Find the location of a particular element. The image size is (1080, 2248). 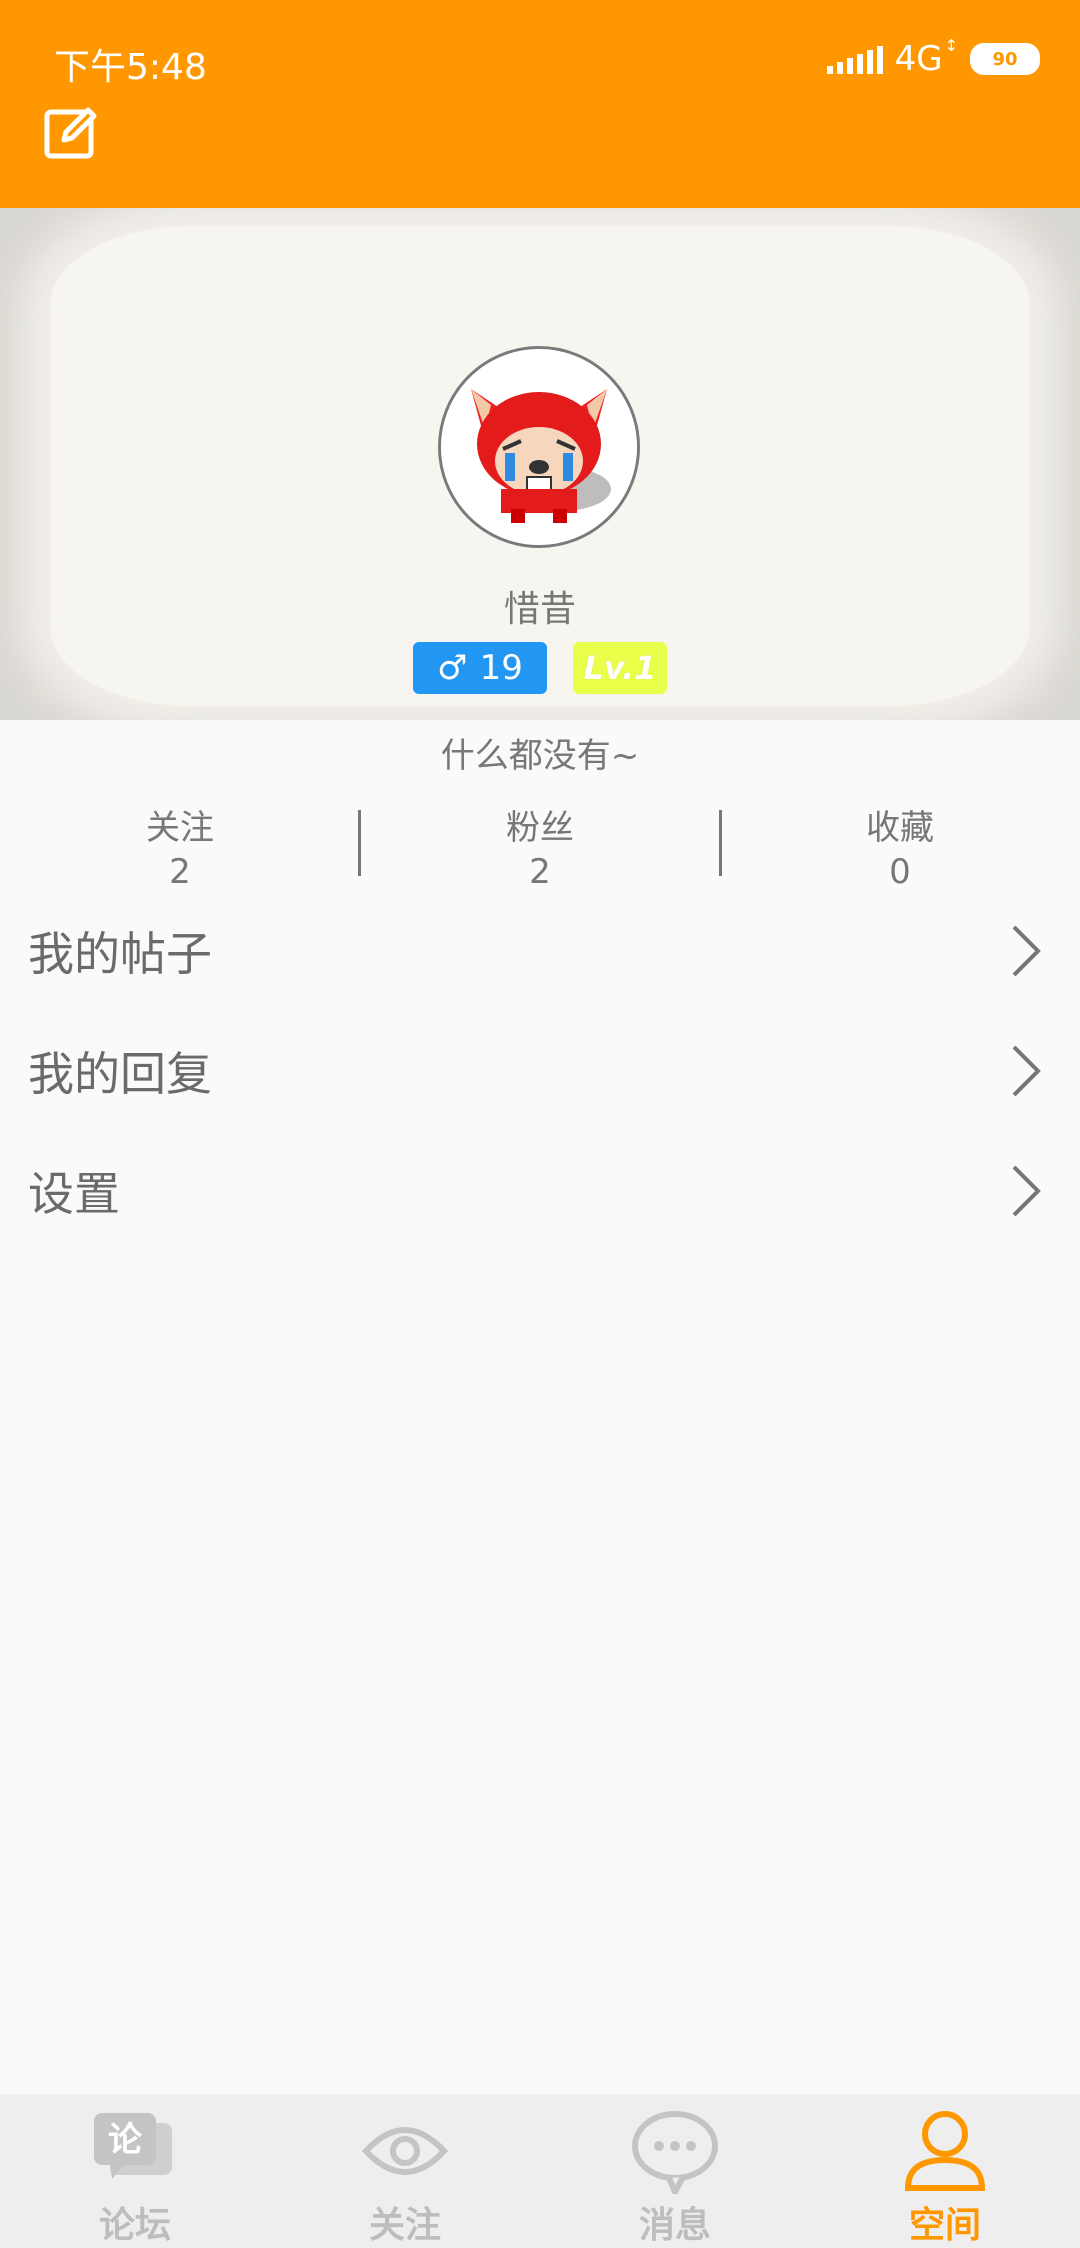

nav-tab-following: 关注 is located at coordinates (405, 2171).